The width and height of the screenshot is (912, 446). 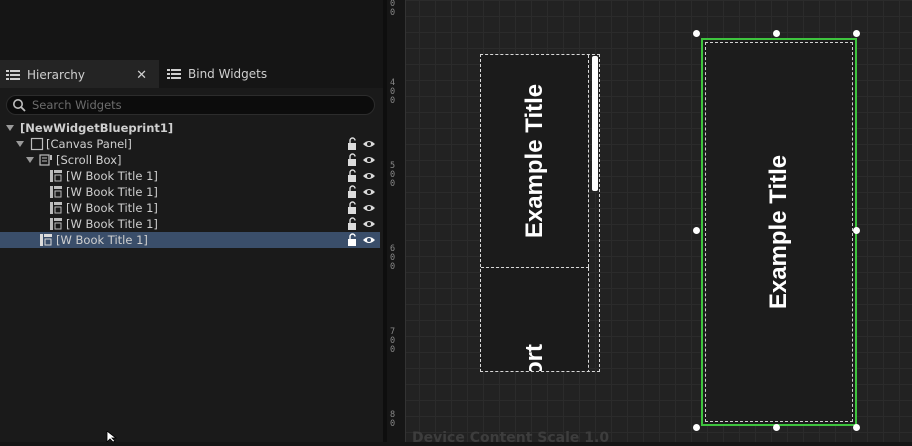 What do you see at coordinates (56, 75) in the screenshot?
I see `tab-hierarchy-label: Hierarchy` at bounding box center [56, 75].